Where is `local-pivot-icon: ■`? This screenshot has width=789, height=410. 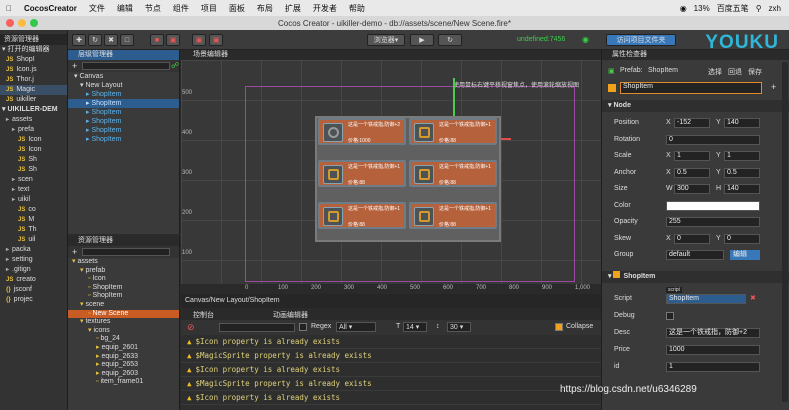 local-pivot-icon: ■ is located at coordinates (157, 40).